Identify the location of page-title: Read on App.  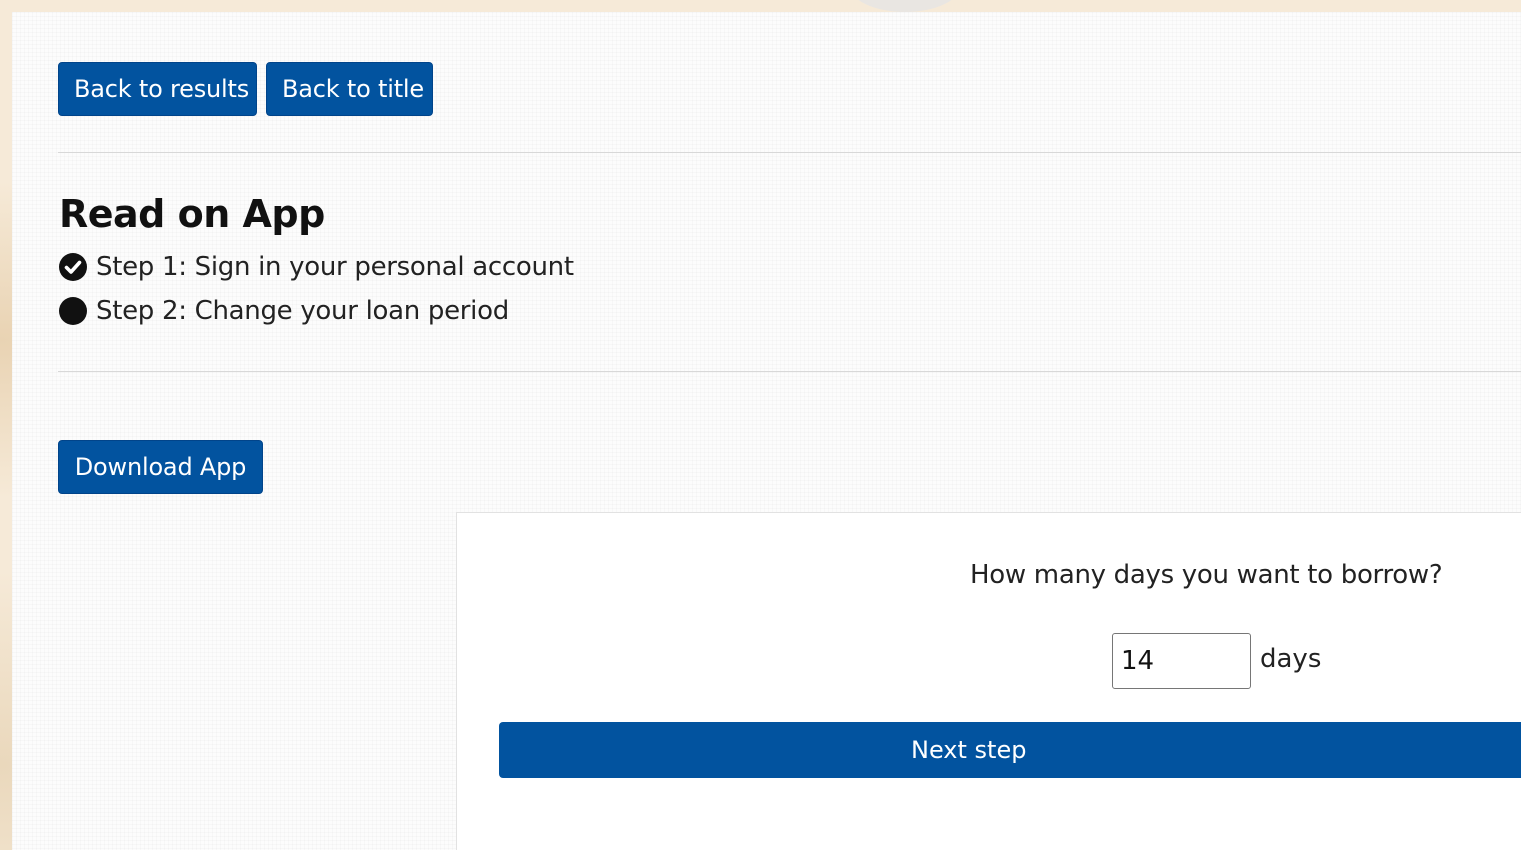
(192, 214).